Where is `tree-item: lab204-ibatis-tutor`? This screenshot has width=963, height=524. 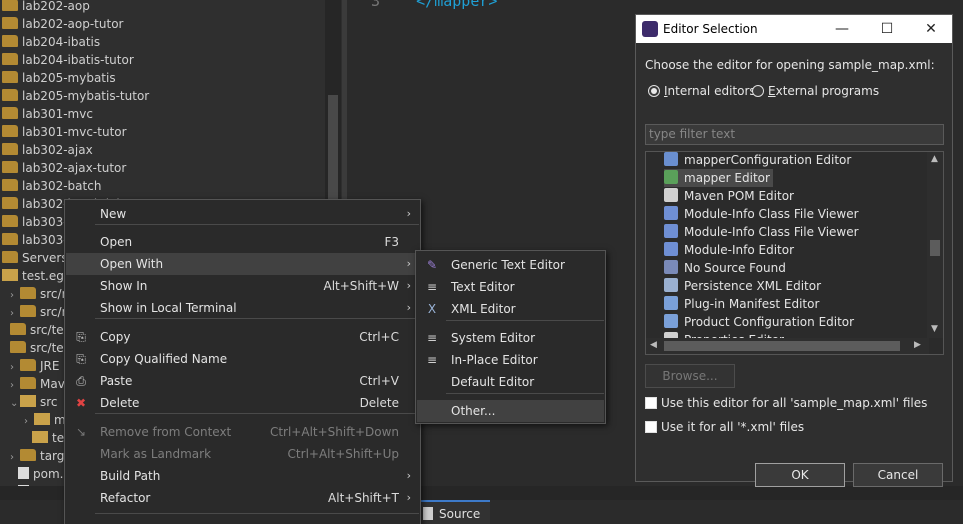 tree-item: lab204-ibatis-tutor is located at coordinates (68, 60).